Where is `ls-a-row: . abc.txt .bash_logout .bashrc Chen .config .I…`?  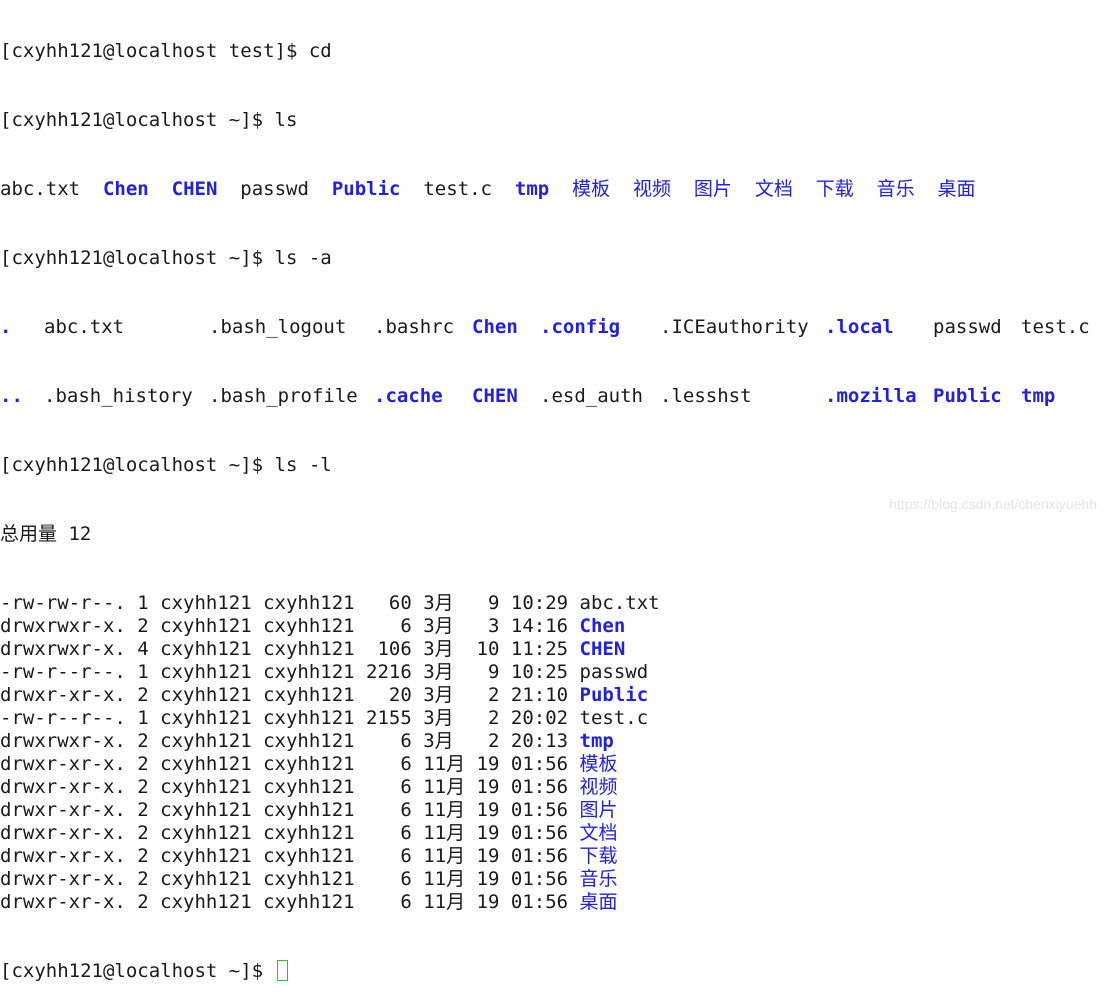
ls-a-row: . abc.txt .bash_logout .bashrc Chen .config .I… is located at coordinates (545, 327).